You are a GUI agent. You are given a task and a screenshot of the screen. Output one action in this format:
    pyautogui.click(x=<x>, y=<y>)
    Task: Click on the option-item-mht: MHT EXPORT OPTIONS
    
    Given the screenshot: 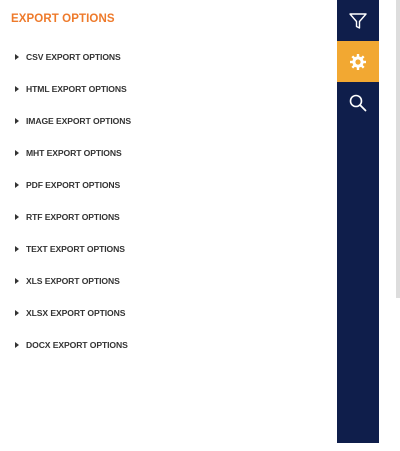 What is the action you would take?
    pyautogui.click(x=168, y=153)
    